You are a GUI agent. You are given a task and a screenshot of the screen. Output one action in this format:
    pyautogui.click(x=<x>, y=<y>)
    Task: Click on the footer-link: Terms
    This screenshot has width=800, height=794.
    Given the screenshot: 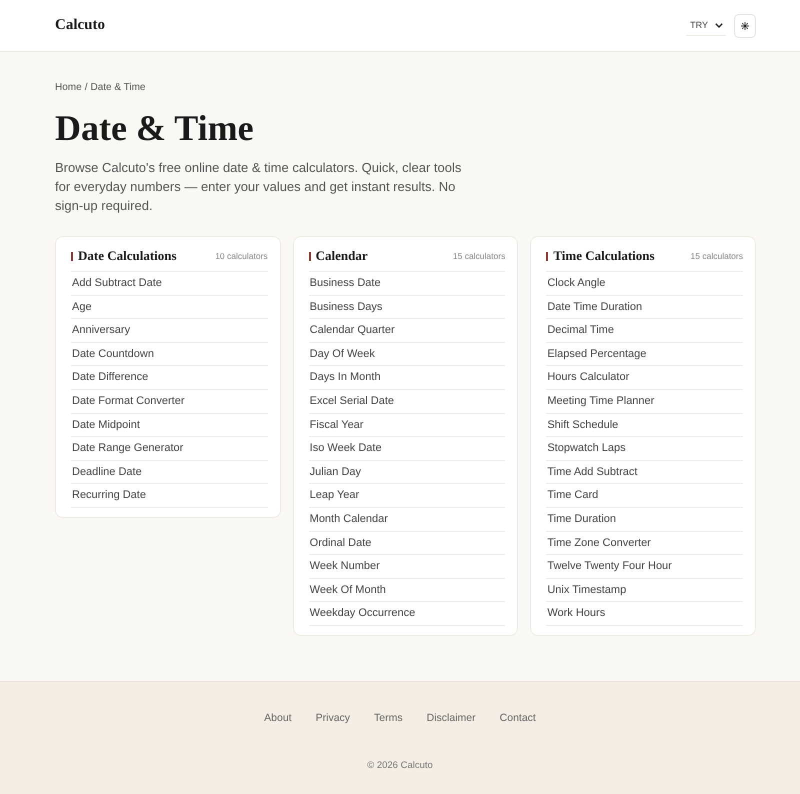 What is the action you would take?
    pyautogui.click(x=388, y=718)
    